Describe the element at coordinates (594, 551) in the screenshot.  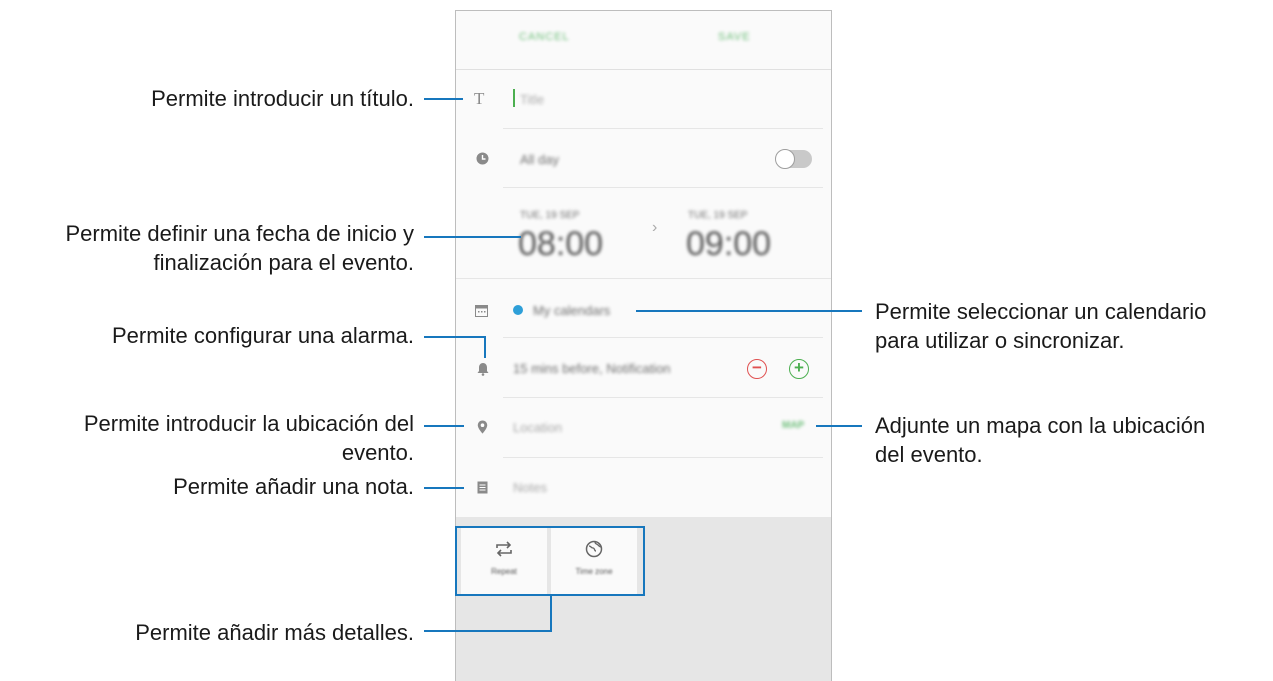
I see `globe-icon` at that location.